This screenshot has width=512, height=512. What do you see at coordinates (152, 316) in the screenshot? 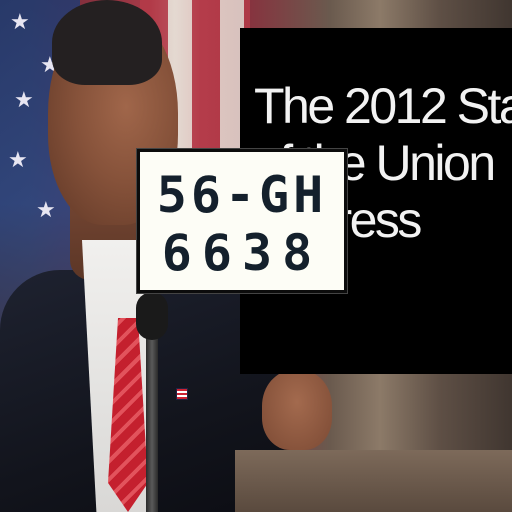
I see `microphone-icon` at bounding box center [152, 316].